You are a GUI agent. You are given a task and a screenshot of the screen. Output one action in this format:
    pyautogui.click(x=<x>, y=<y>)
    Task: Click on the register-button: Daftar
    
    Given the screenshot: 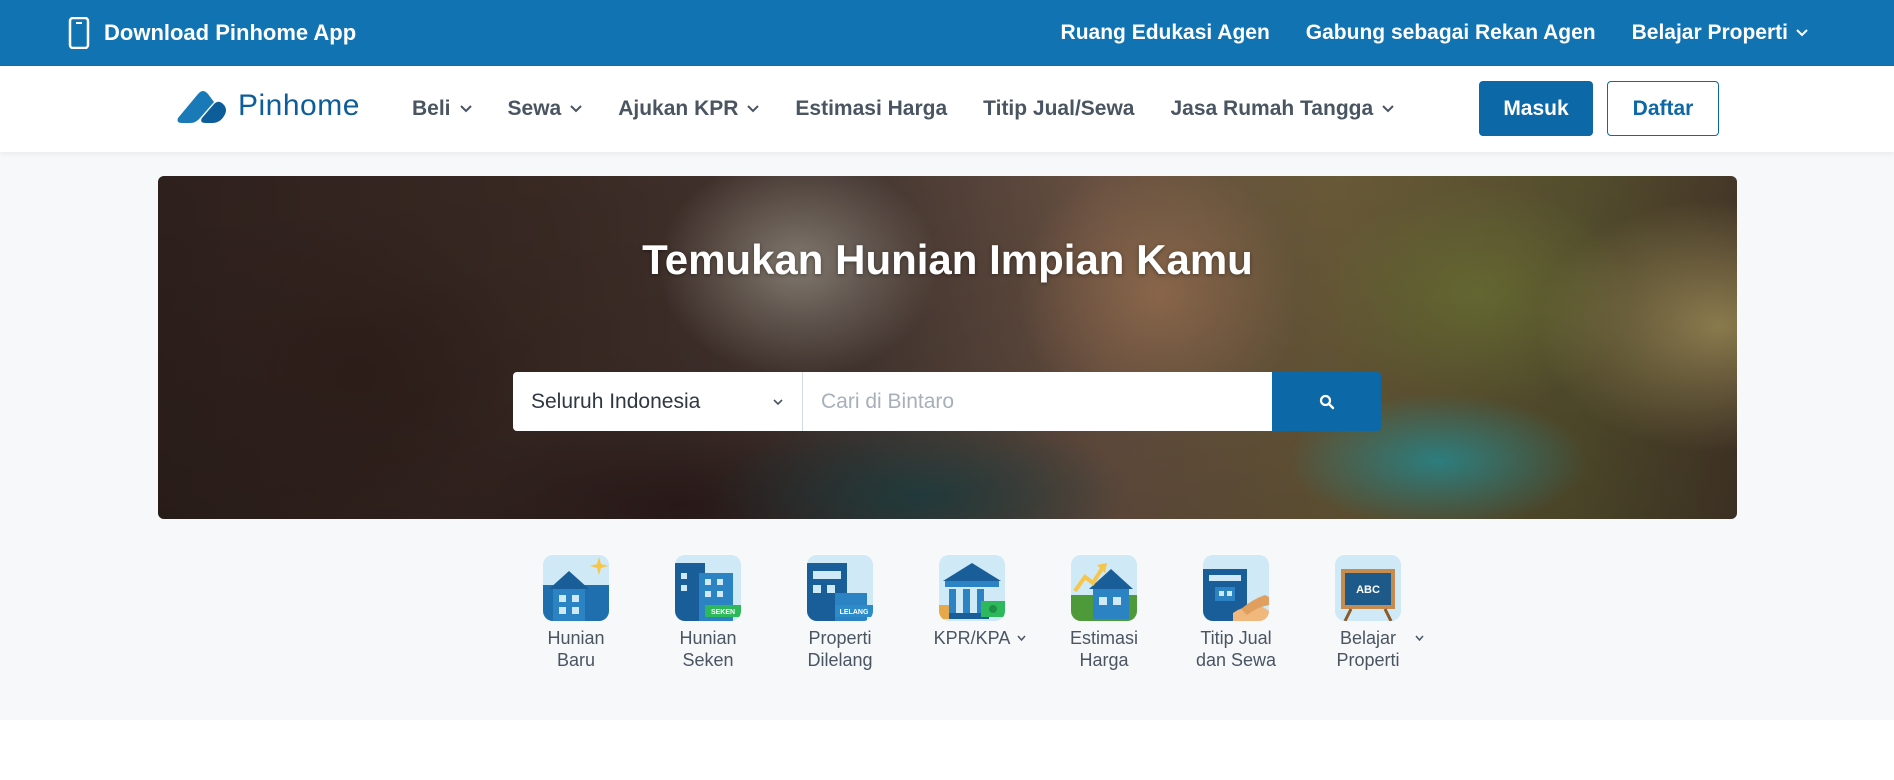 What is the action you would take?
    pyautogui.click(x=1663, y=108)
    